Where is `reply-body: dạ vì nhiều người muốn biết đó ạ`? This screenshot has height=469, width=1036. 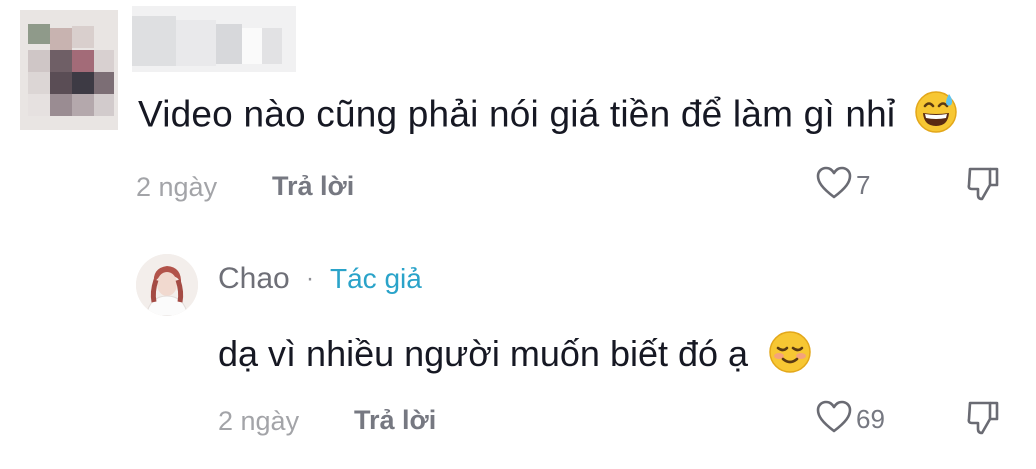
reply-body: dạ vì nhiều người muốn biết đó ạ is located at coordinates (515, 356).